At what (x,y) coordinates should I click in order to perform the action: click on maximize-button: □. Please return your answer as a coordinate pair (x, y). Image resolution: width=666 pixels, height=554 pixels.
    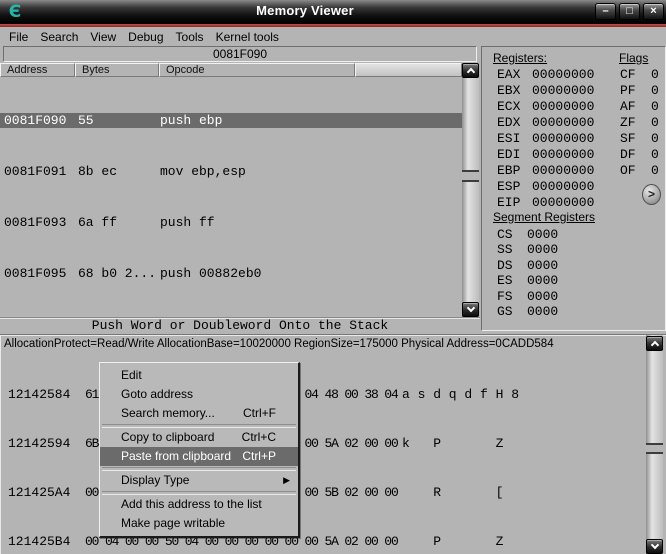
    Looking at the image, I should click on (629, 11).